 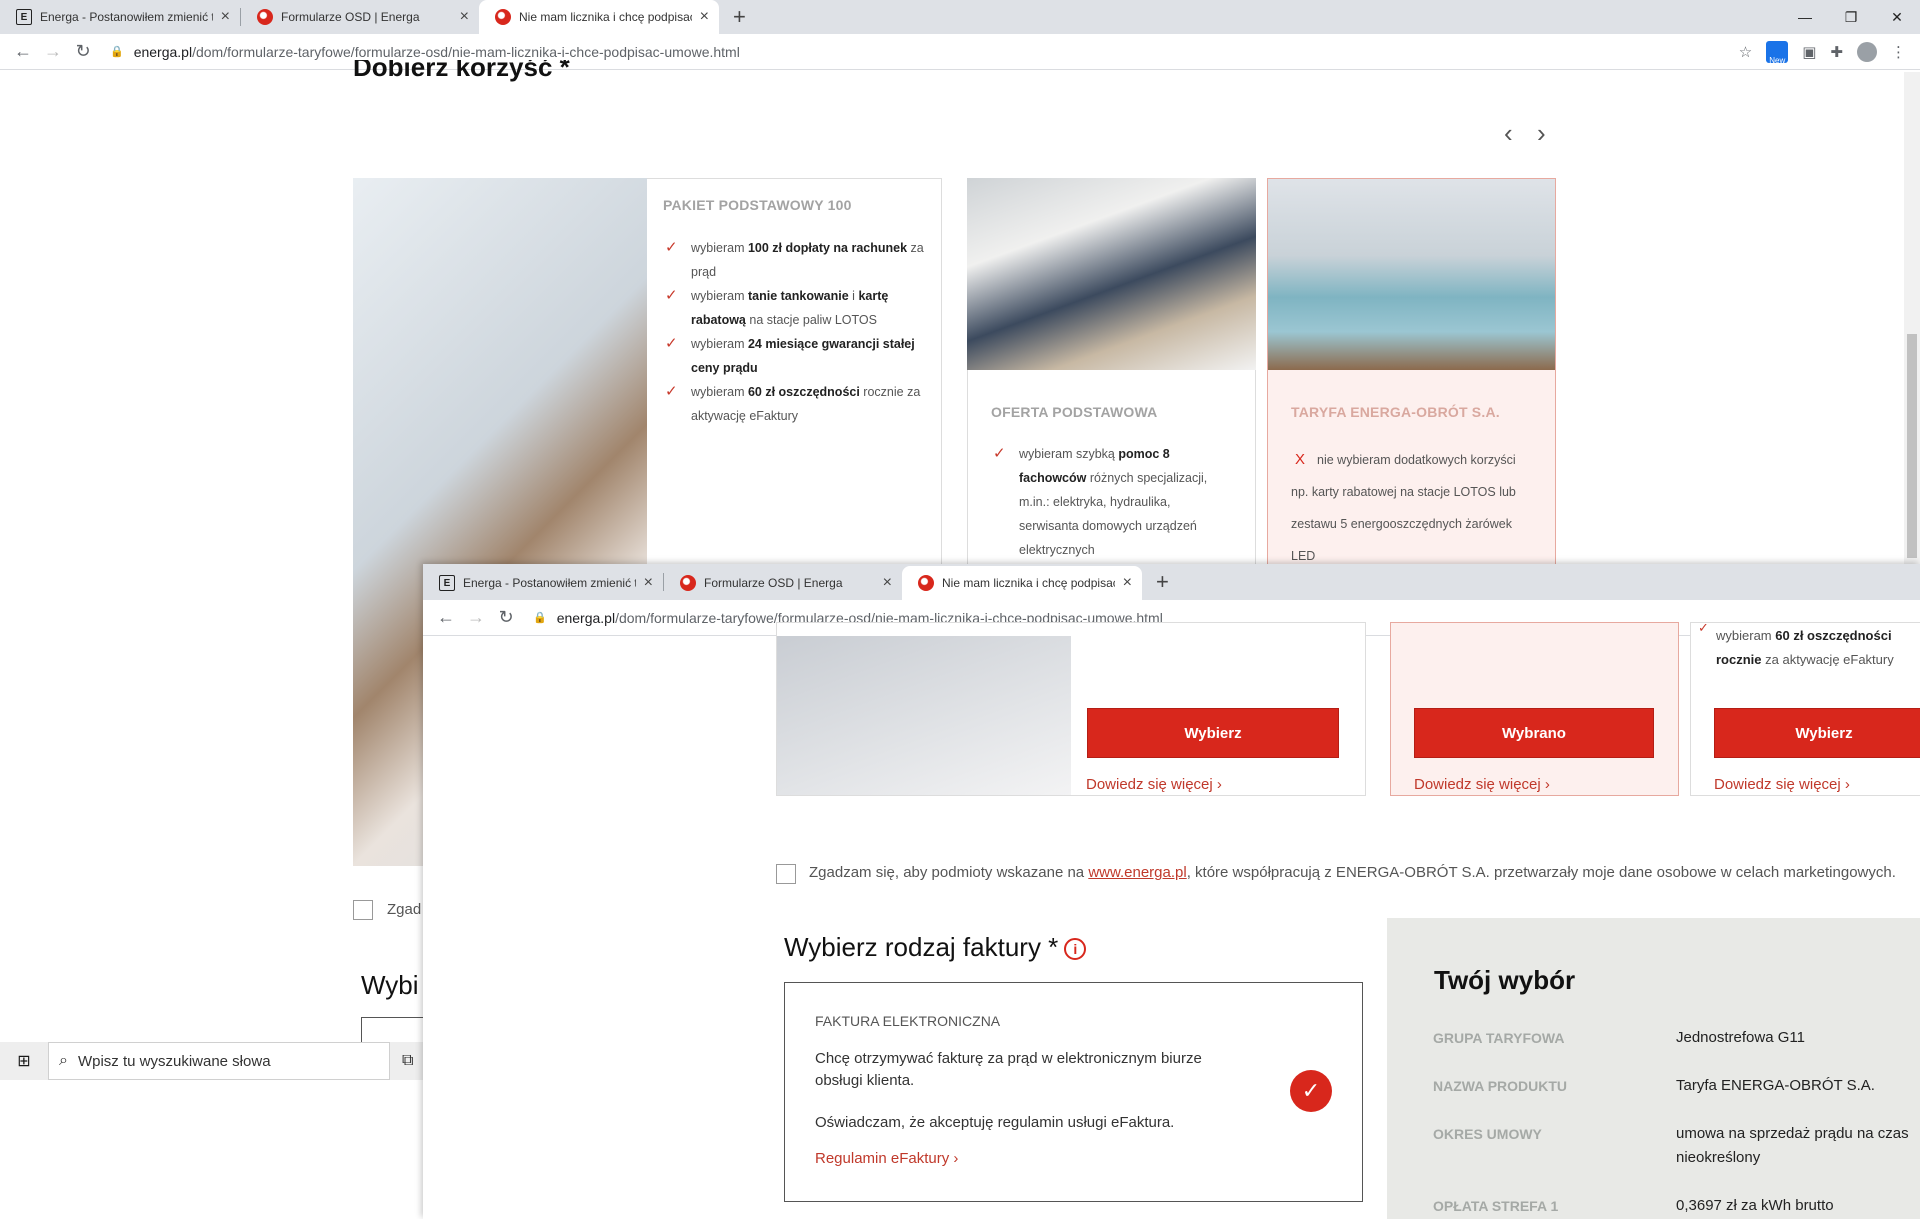 What do you see at coordinates (1777, 60) in the screenshot?
I see `extension-new-badge: New` at bounding box center [1777, 60].